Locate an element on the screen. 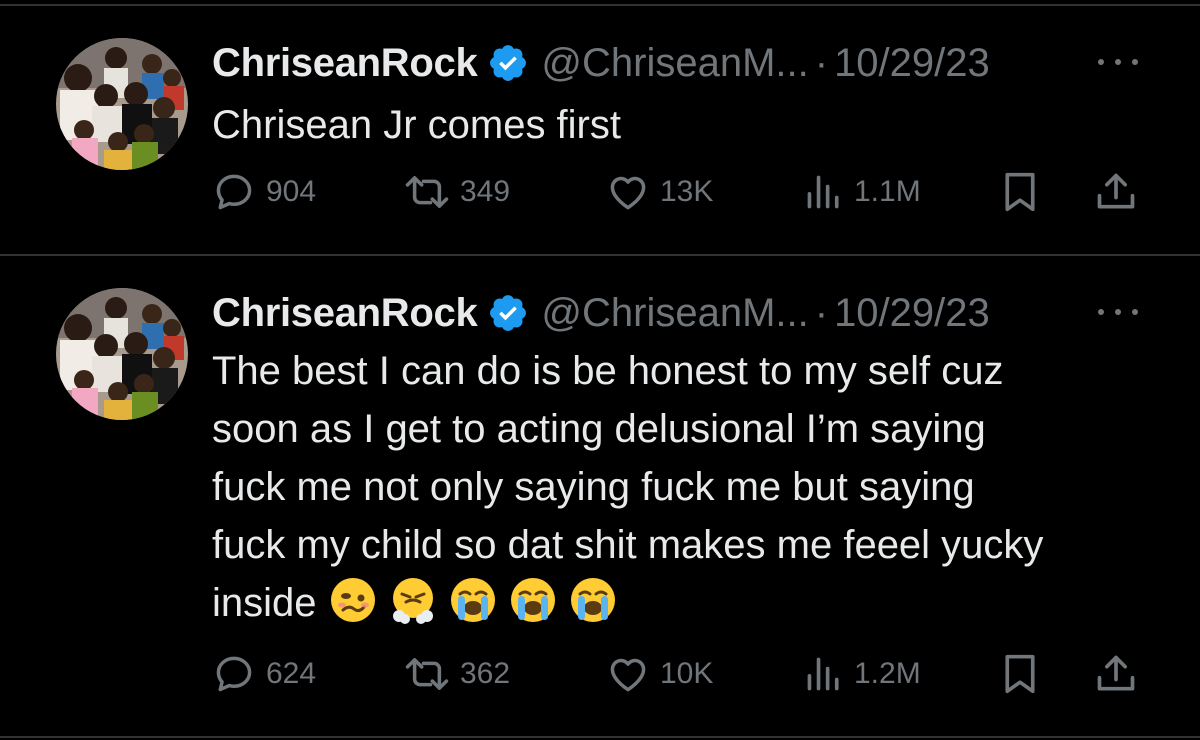  tweet-divider is located at coordinates (600, 255).